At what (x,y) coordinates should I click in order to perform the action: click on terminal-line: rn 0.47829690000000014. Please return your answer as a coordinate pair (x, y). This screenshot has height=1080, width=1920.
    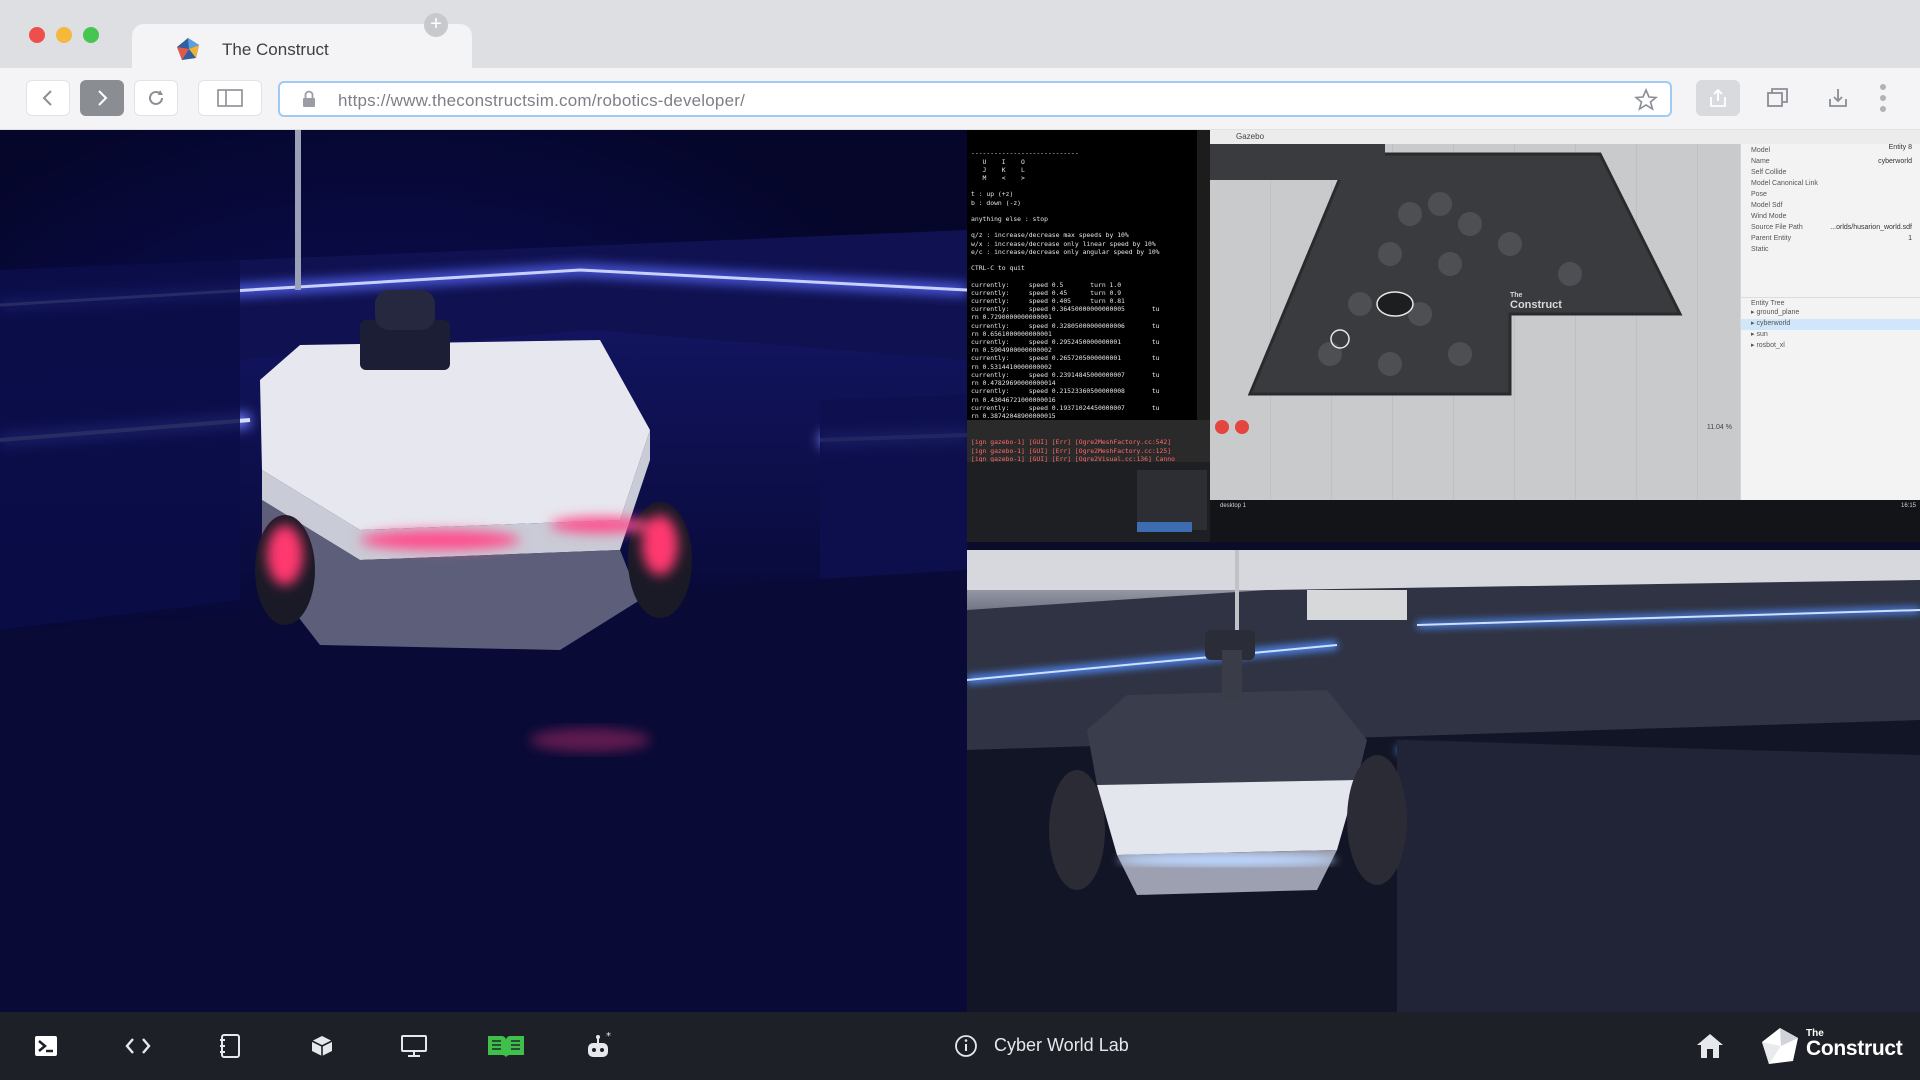
    Looking at the image, I should click on (1013, 383).